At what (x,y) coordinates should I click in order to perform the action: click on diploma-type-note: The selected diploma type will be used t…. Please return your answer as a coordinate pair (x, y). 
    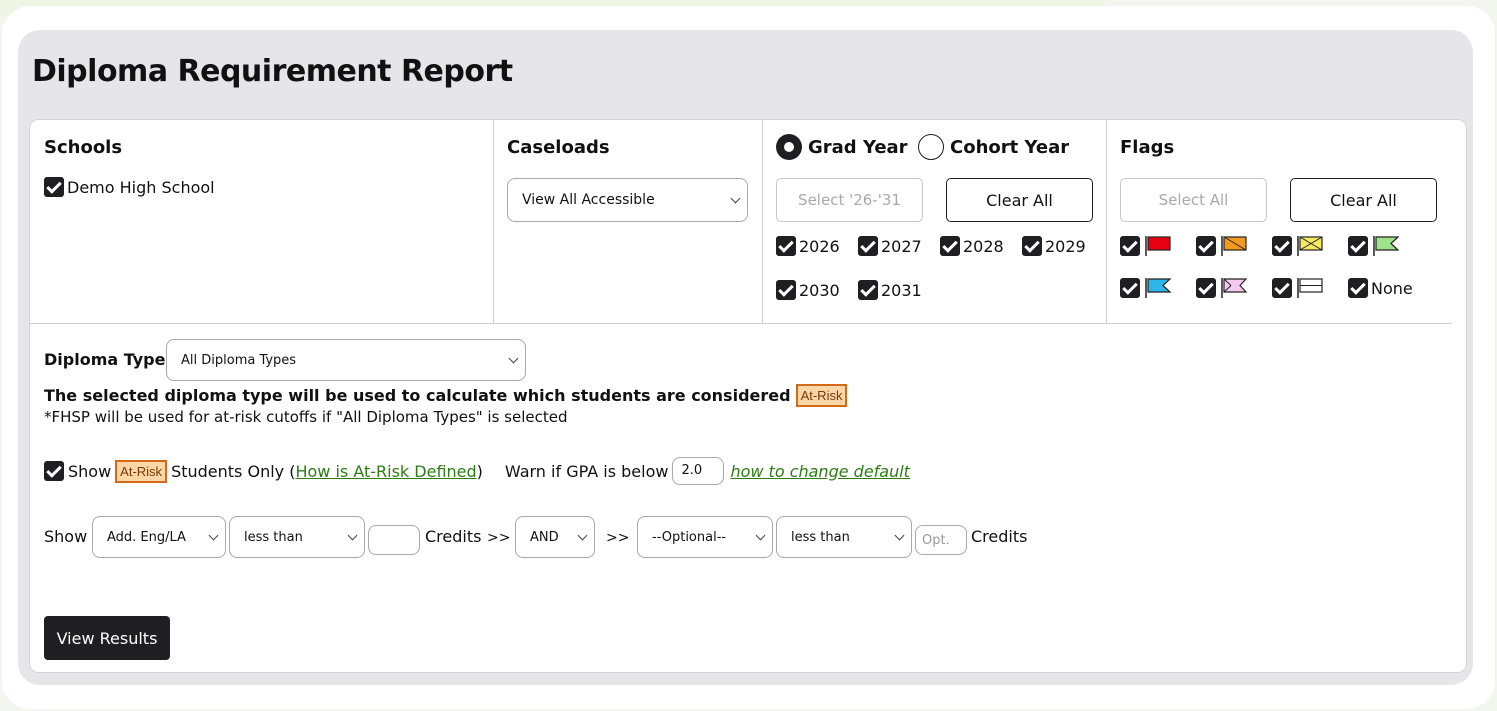
    Looking at the image, I should click on (446, 395).